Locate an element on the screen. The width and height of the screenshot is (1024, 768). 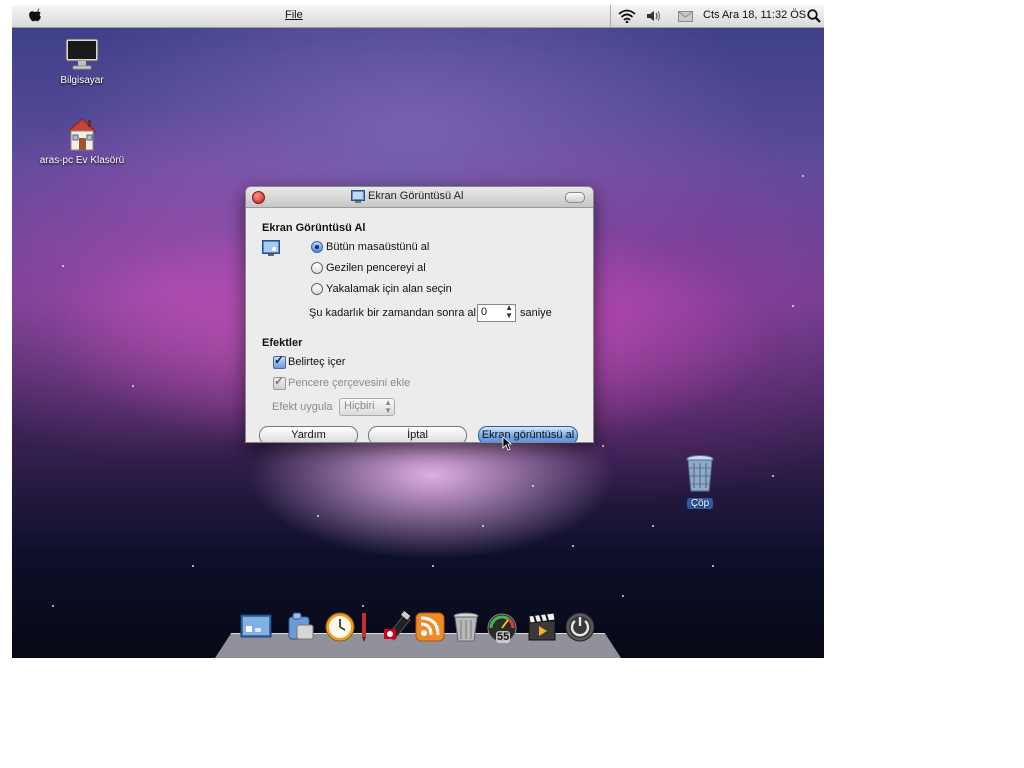
section-title-effects: Efektler is located at coordinates (282, 343).